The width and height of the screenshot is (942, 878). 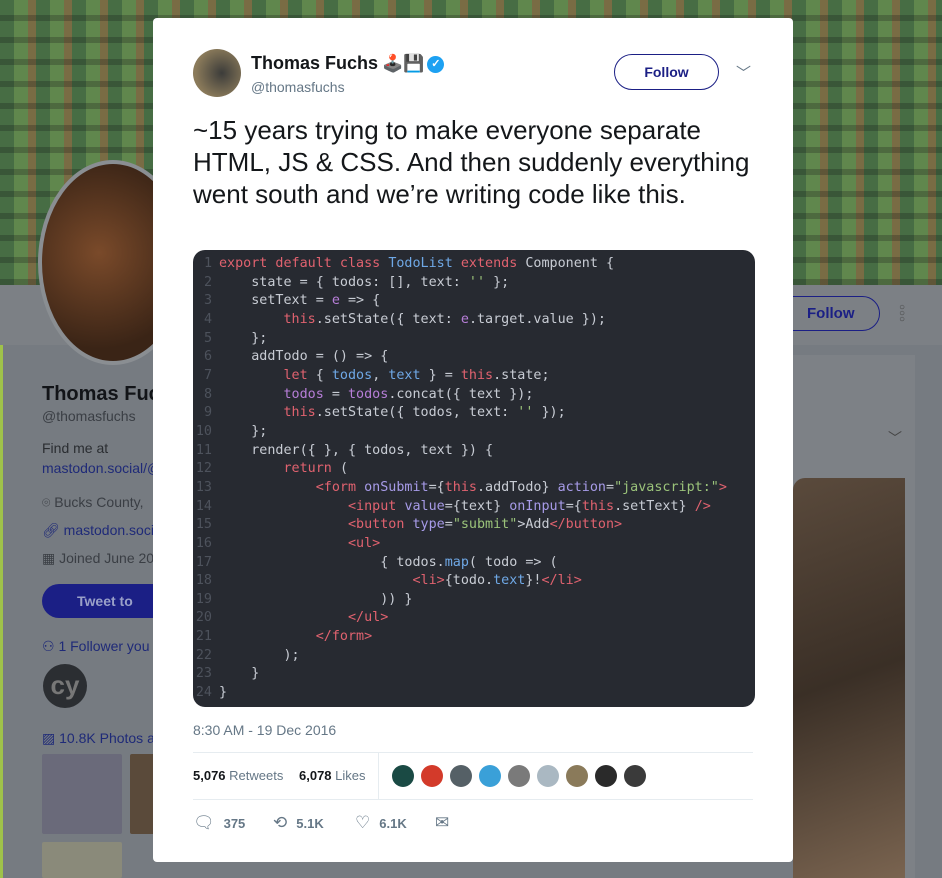 What do you see at coordinates (404, 375) in the screenshot?
I see `code-token: text` at bounding box center [404, 375].